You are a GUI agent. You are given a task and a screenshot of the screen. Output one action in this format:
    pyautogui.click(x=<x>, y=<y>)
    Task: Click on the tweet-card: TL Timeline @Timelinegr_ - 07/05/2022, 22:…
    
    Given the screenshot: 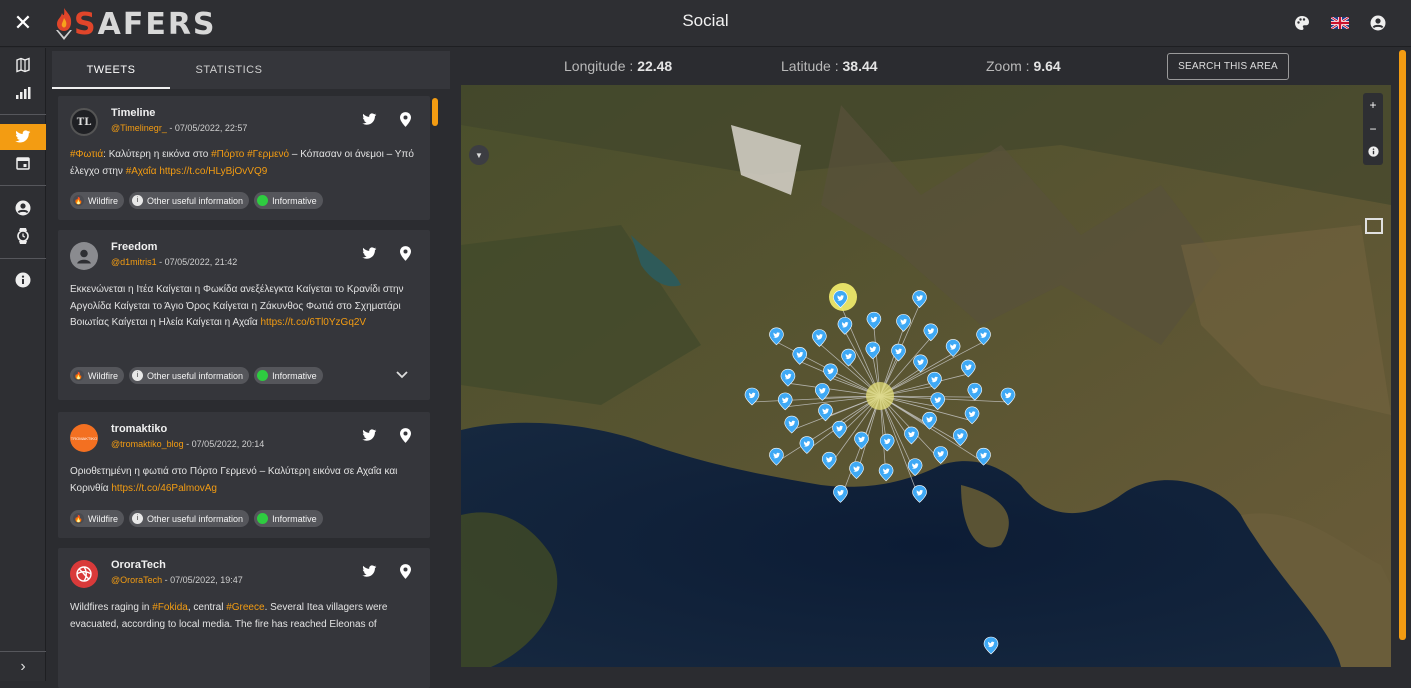 What is the action you would take?
    pyautogui.click(x=244, y=158)
    